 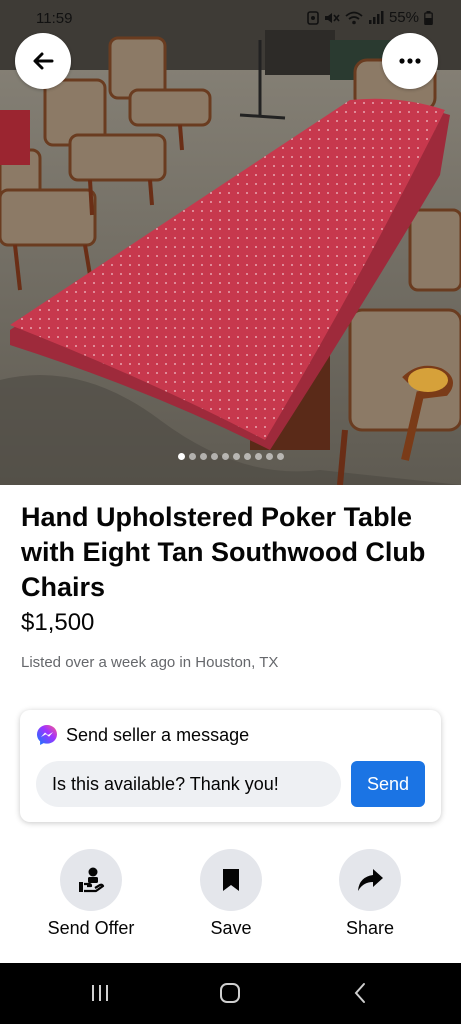 I want to click on mute-icon, so click(x=332, y=17).